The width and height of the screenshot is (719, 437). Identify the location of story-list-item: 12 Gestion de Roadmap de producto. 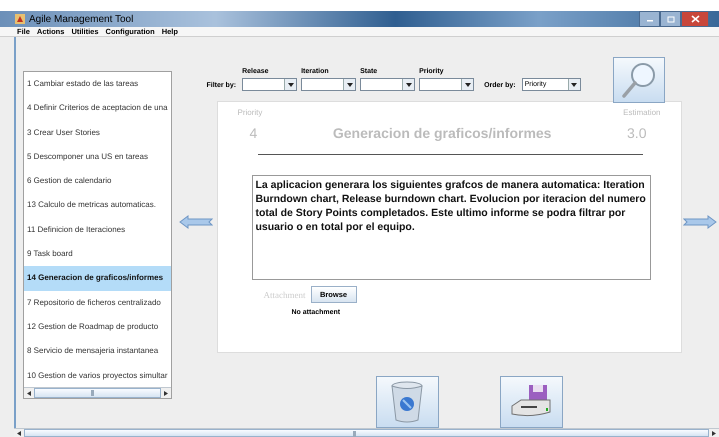
(97, 327).